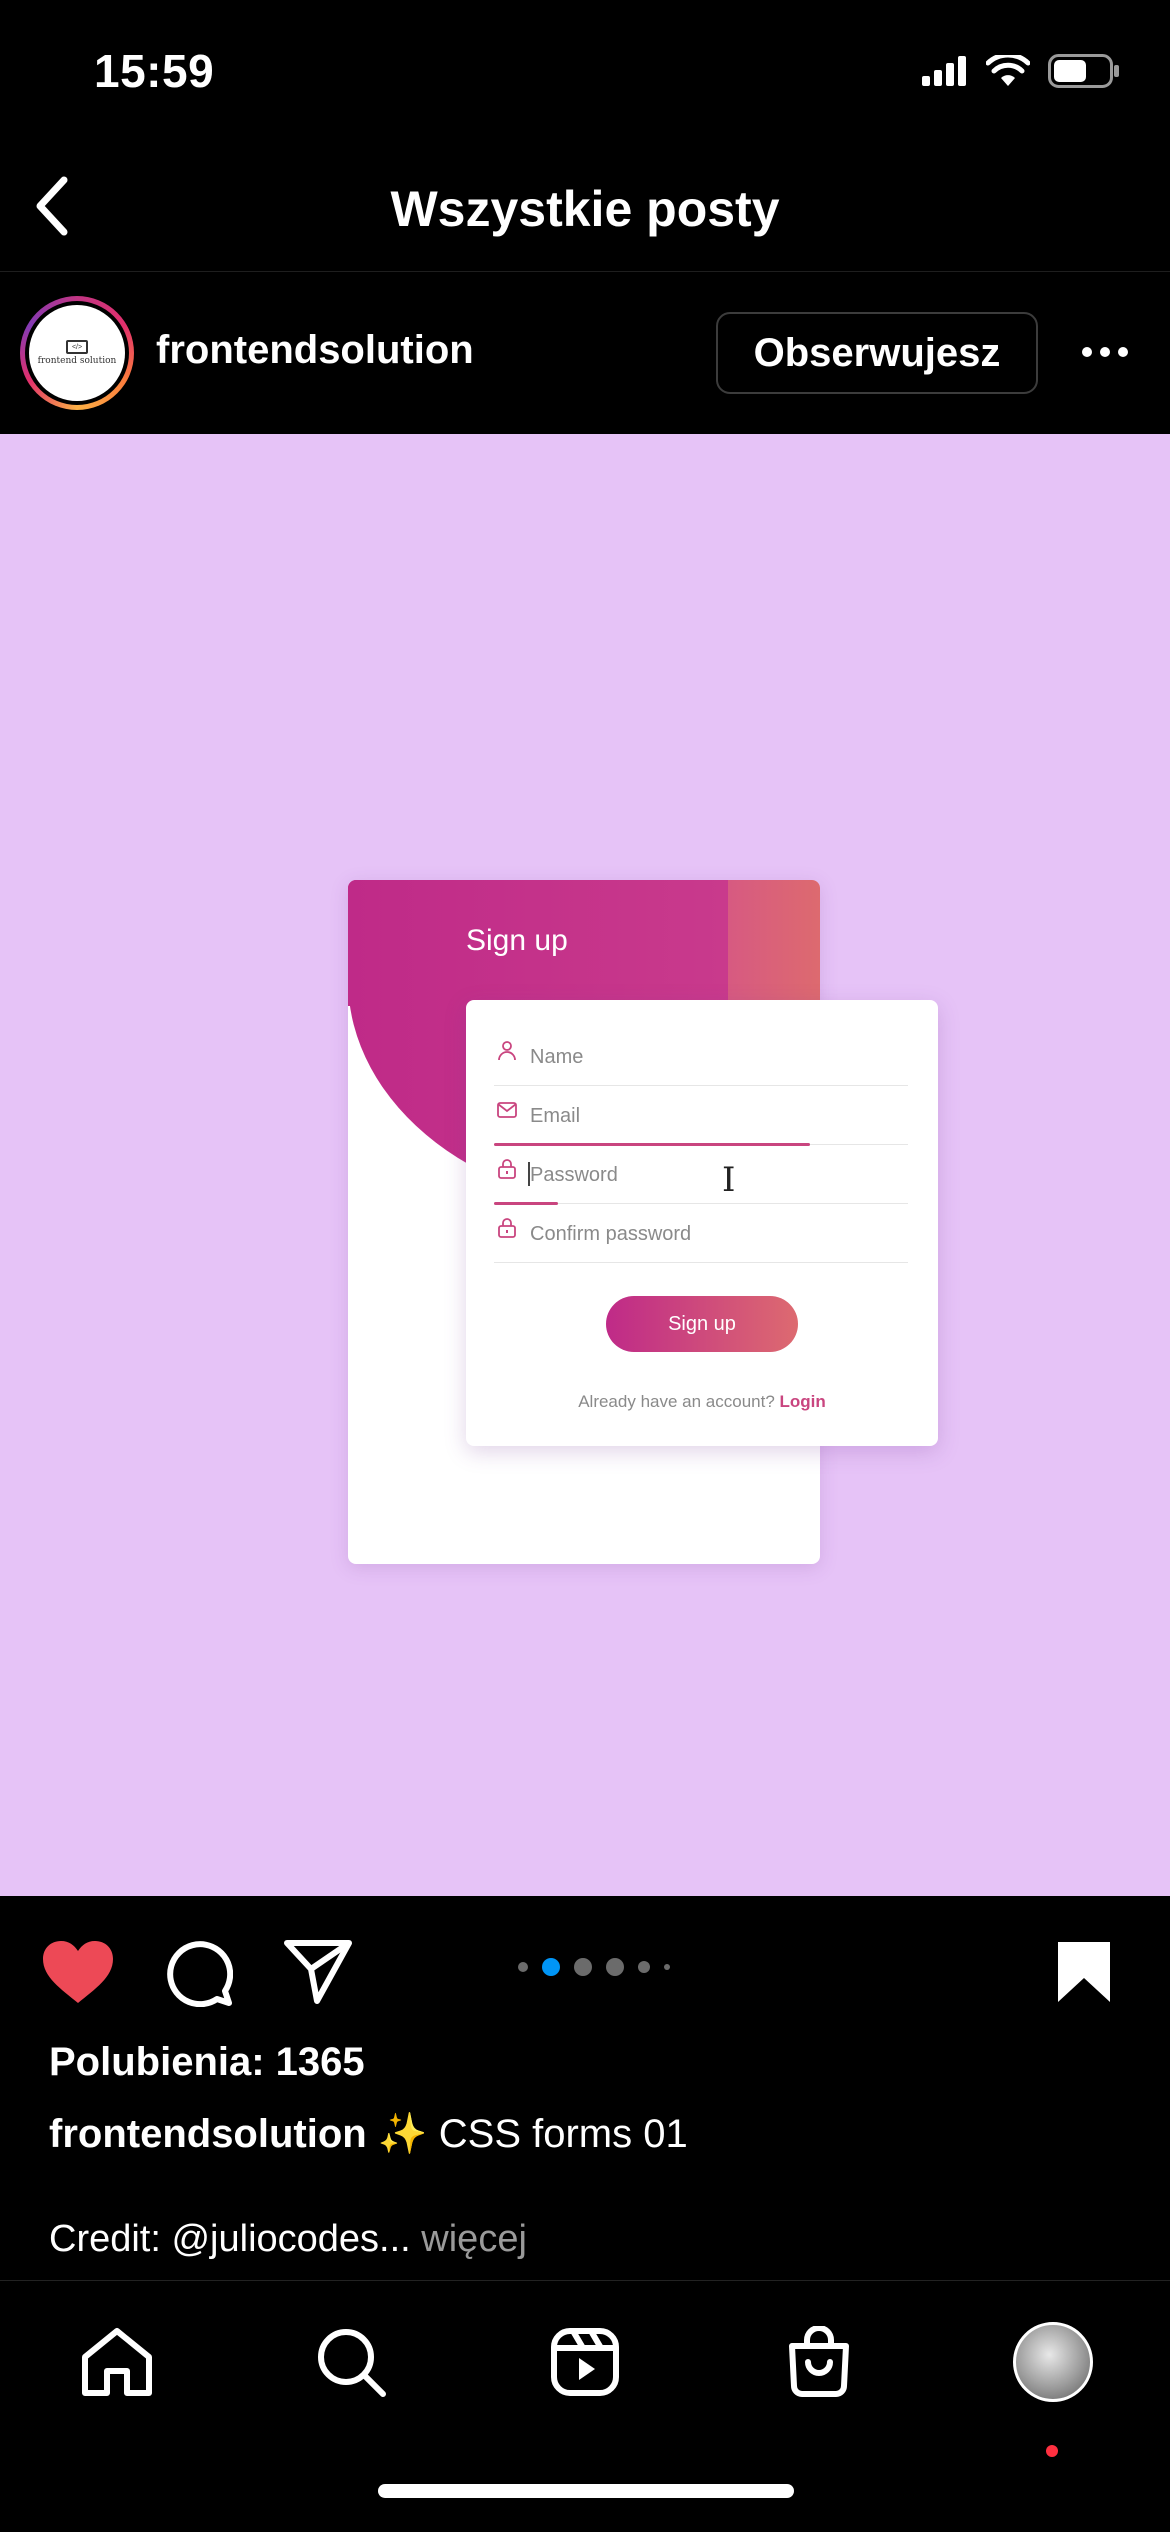 The width and height of the screenshot is (1170, 2532). What do you see at coordinates (877, 353) in the screenshot?
I see `following-button: Obserwujesz` at bounding box center [877, 353].